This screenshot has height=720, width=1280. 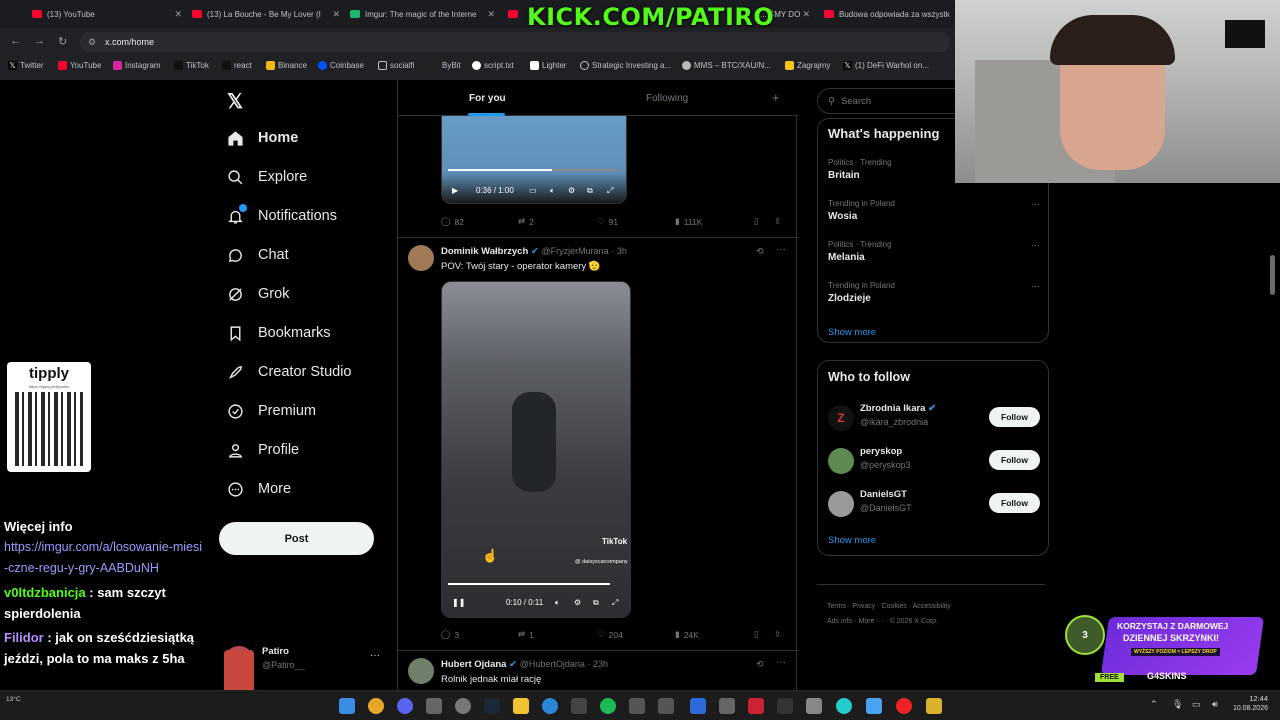 I want to click on site-info-icon: ⚙, so click(x=92, y=42).